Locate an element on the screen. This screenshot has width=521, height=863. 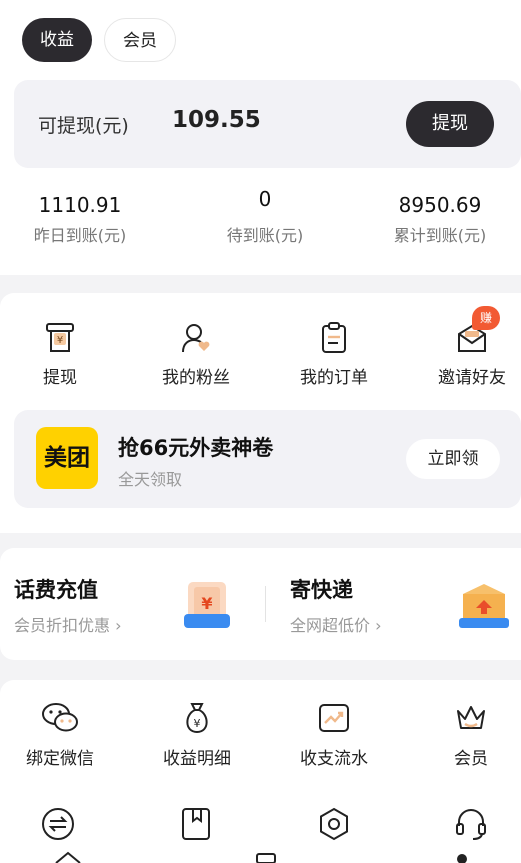
meituan-logo: 美团 is located at coordinates (67, 458).